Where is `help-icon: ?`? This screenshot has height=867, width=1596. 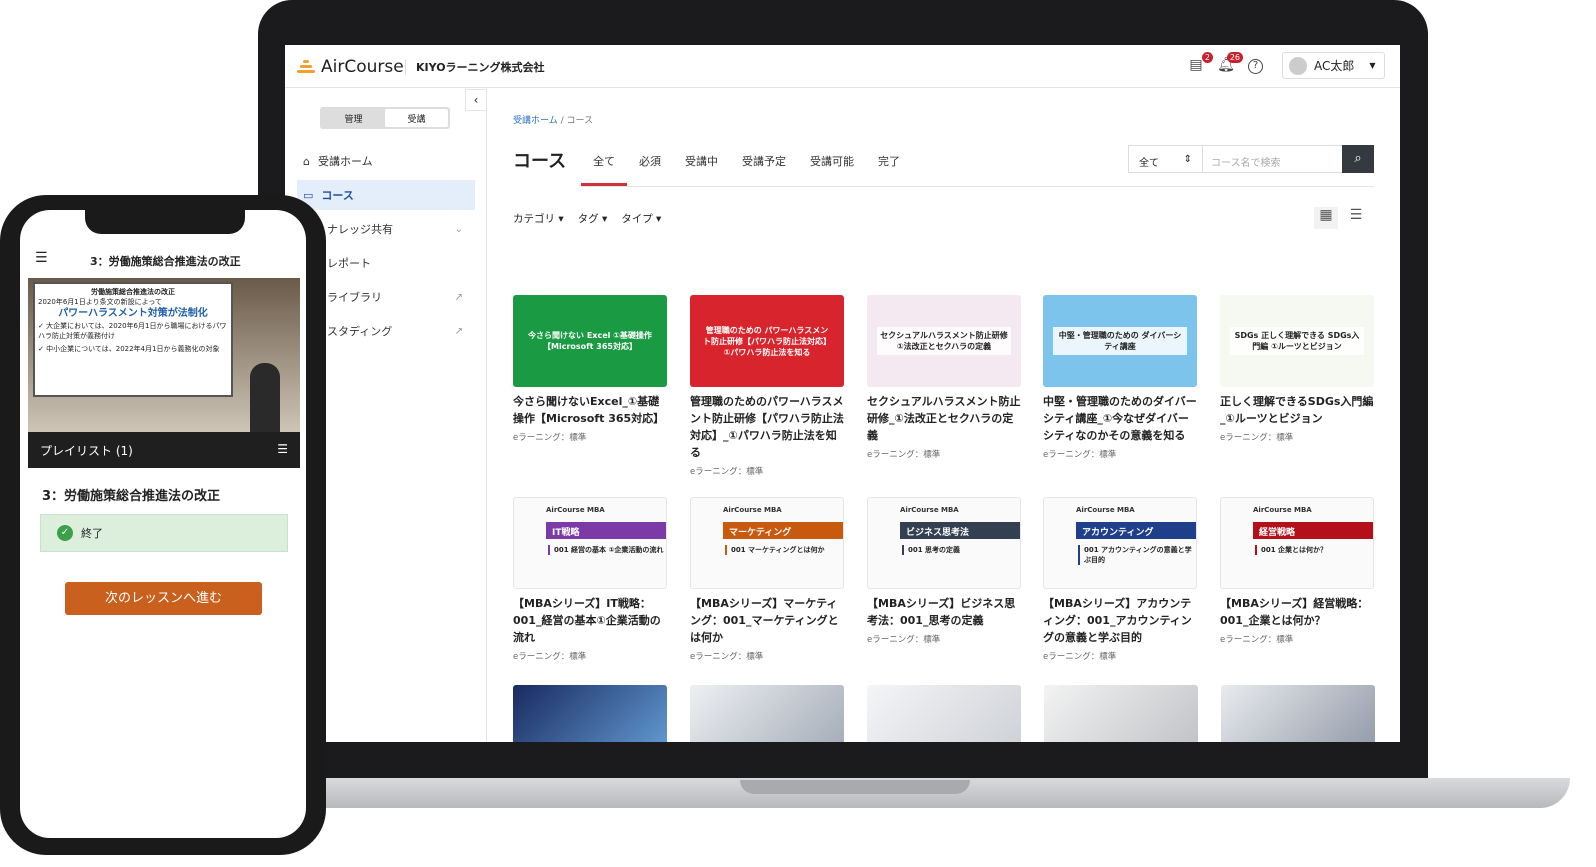 help-icon: ? is located at coordinates (1255, 66).